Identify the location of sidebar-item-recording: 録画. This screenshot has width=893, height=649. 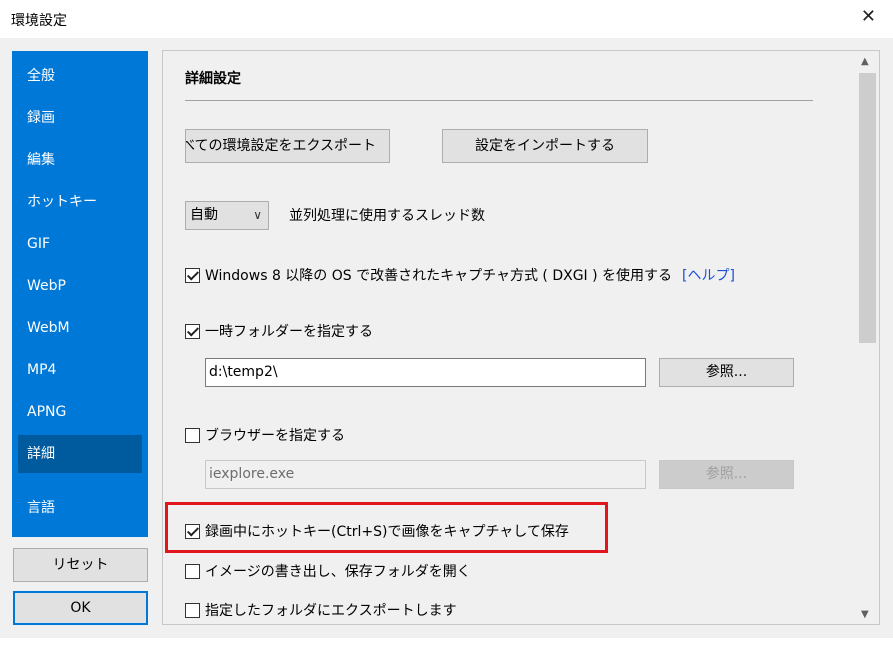
(80, 118).